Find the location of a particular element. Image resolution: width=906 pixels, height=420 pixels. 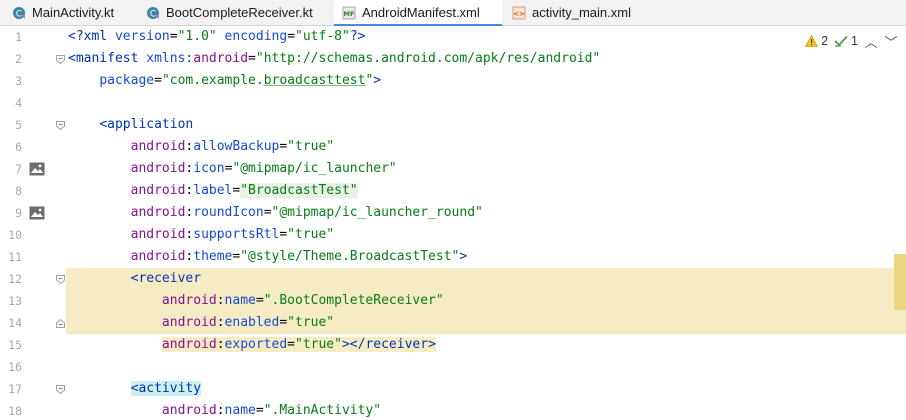

tab-boot-complete-receiver: C BootCompleteReceiver.kt is located at coordinates (234, 13).